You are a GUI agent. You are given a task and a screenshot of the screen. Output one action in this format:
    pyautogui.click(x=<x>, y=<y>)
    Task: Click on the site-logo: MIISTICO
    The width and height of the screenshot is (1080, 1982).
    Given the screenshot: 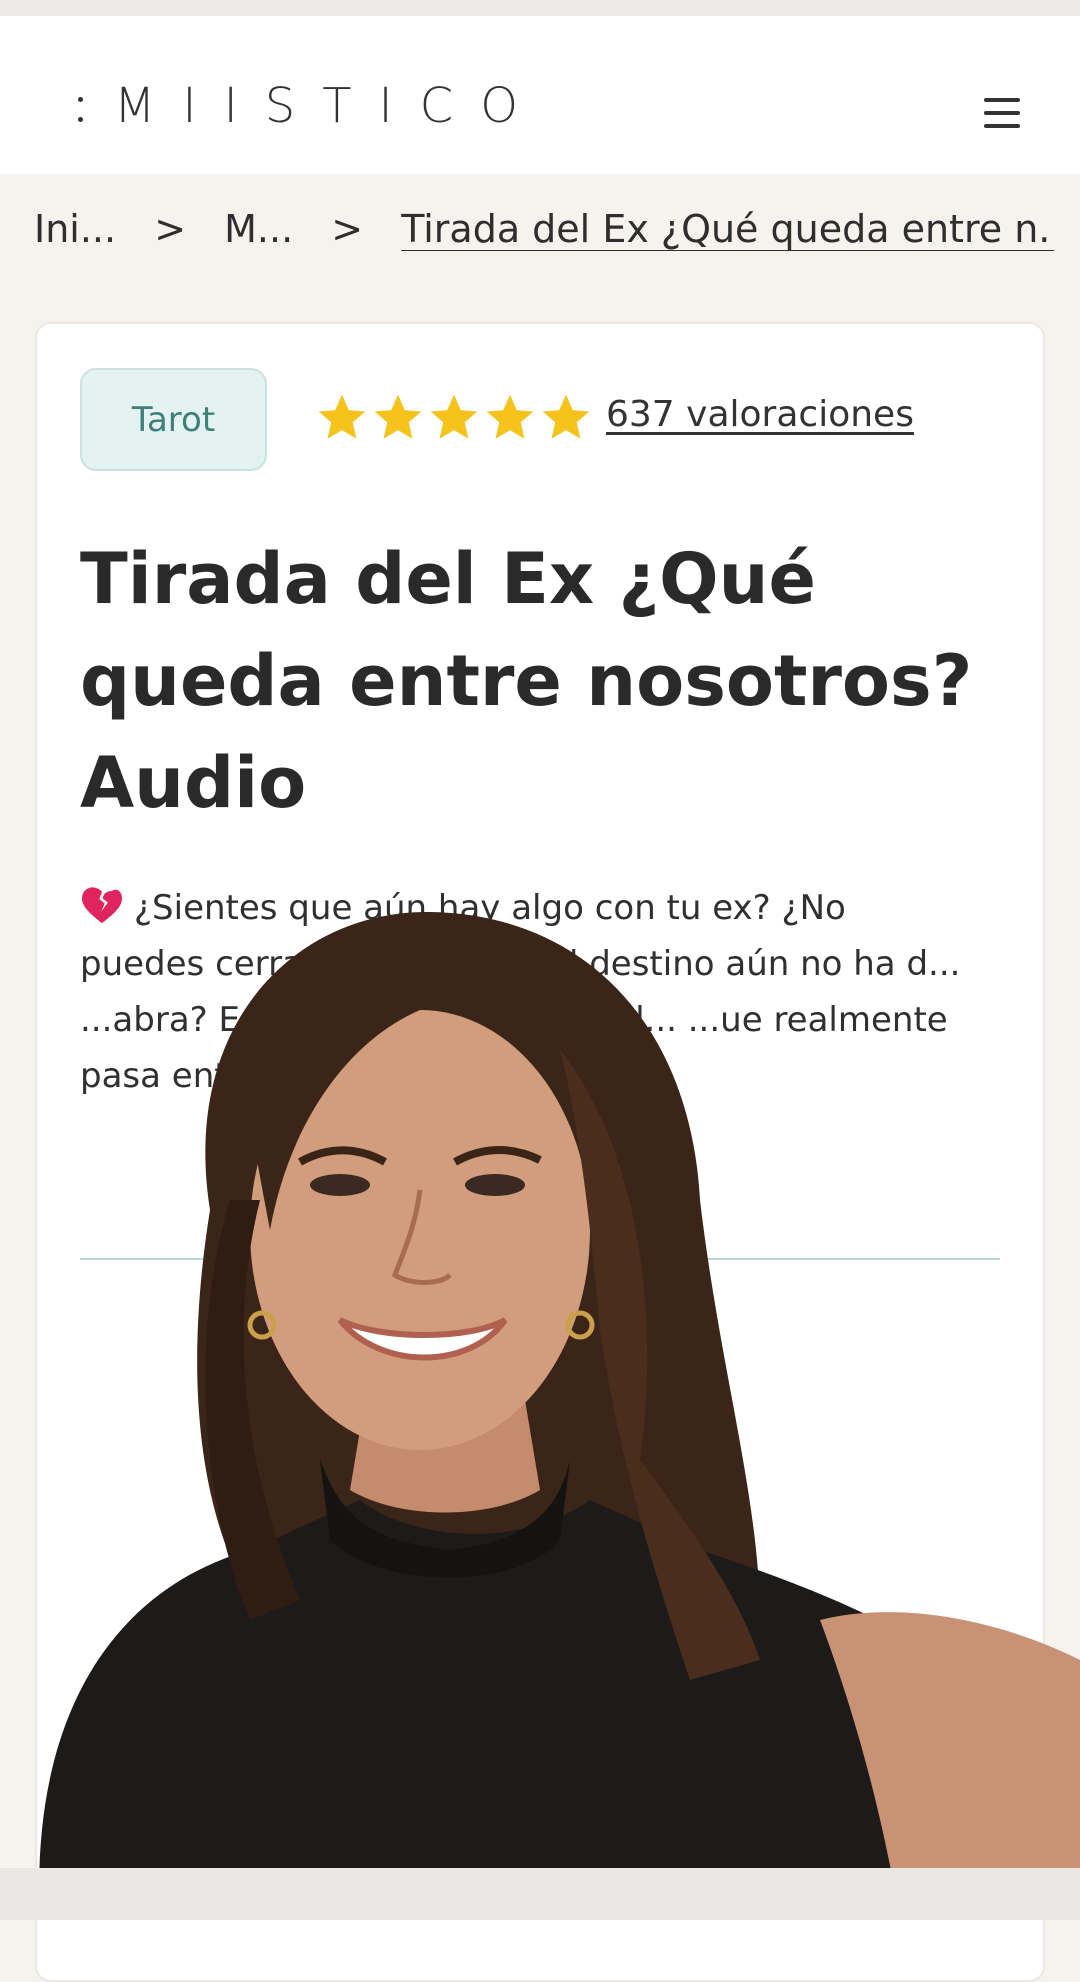 What is the action you would take?
    pyautogui.click(x=309, y=106)
    